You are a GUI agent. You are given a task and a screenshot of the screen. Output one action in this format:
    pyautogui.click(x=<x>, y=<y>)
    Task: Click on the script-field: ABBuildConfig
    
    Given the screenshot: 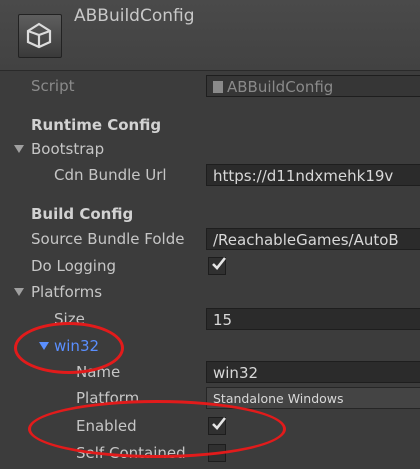 What is the action you would take?
    pyautogui.click(x=313, y=86)
    